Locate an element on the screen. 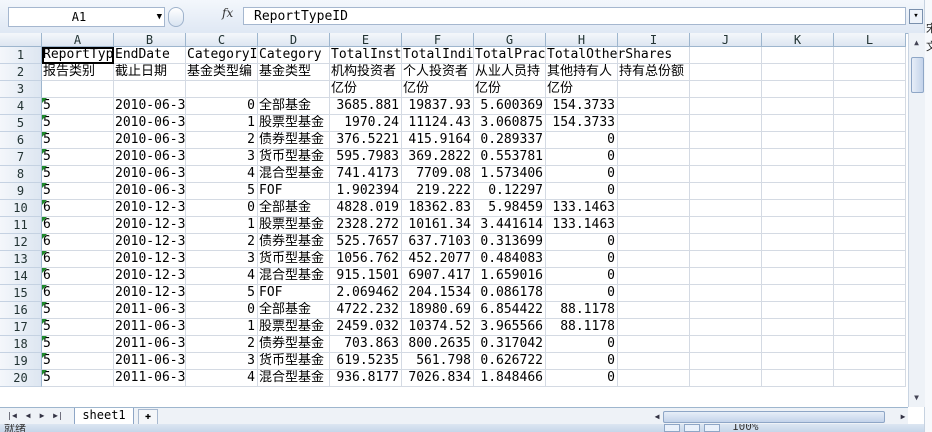 This screenshot has height=432, width=932. cell-j12 is located at coordinates (726, 242).